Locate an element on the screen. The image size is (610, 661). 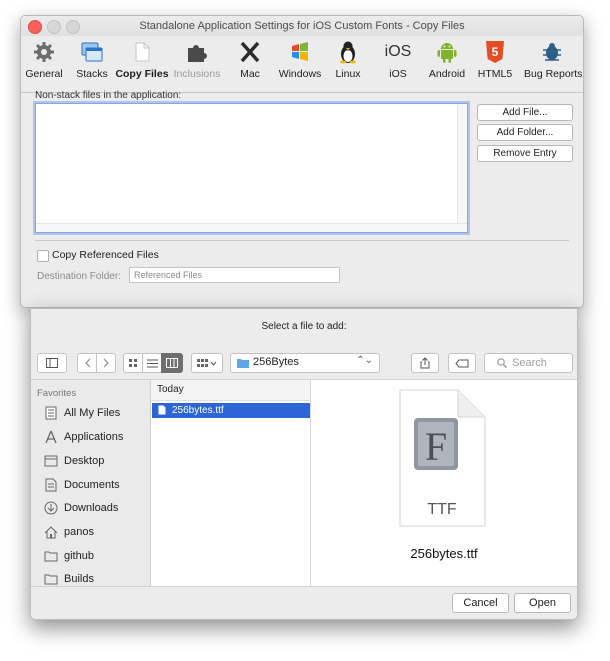
updown-chevron-icon: ⌃⌄ is located at coordinates (364, 360).